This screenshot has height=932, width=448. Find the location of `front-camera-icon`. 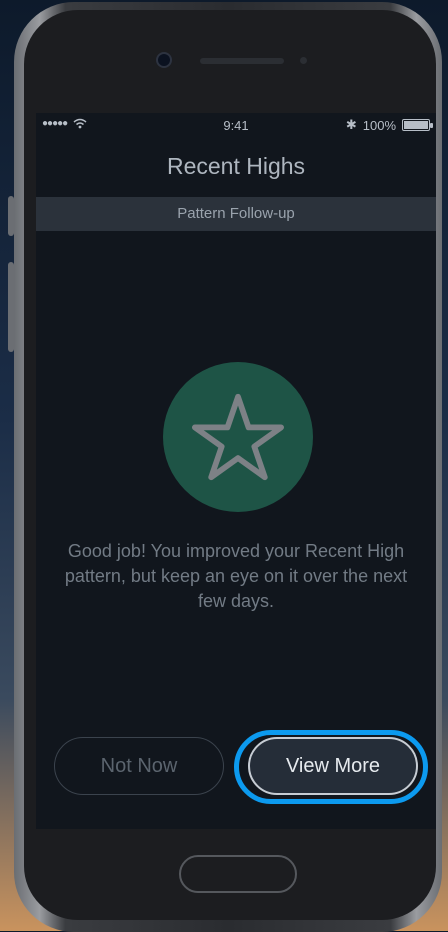

front-camera-icon is located at coordinates (164, 60).